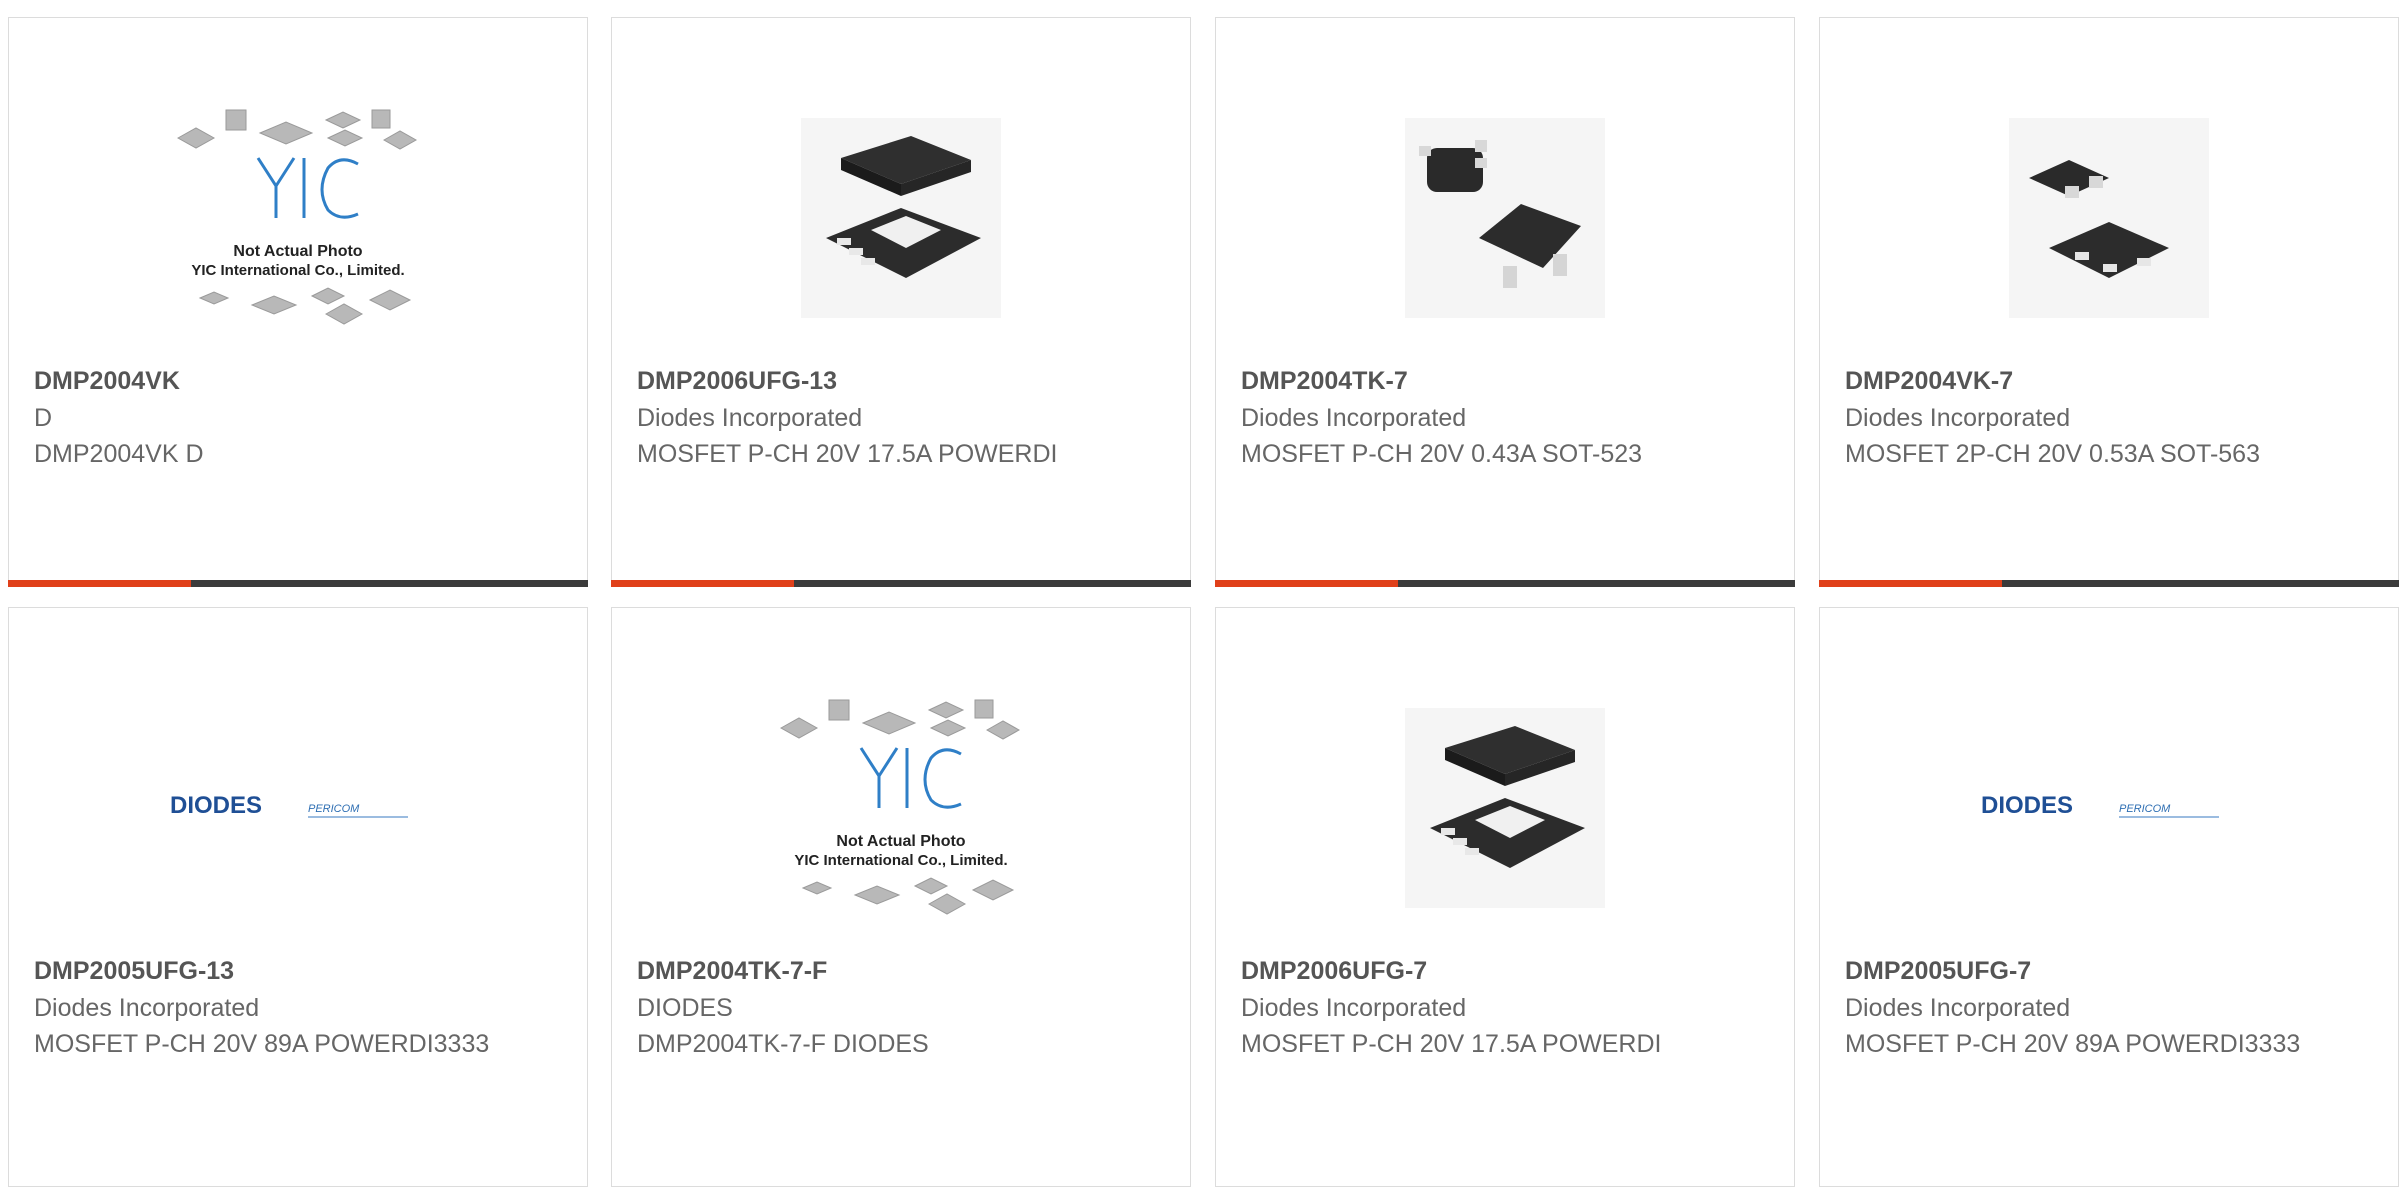 The height and width of the screenshot is (1187, 2400). What do you see at coordinates (119, 454) in the screenshot?
I see `description: DMP2004VK D` at bounding box center [119, 454].